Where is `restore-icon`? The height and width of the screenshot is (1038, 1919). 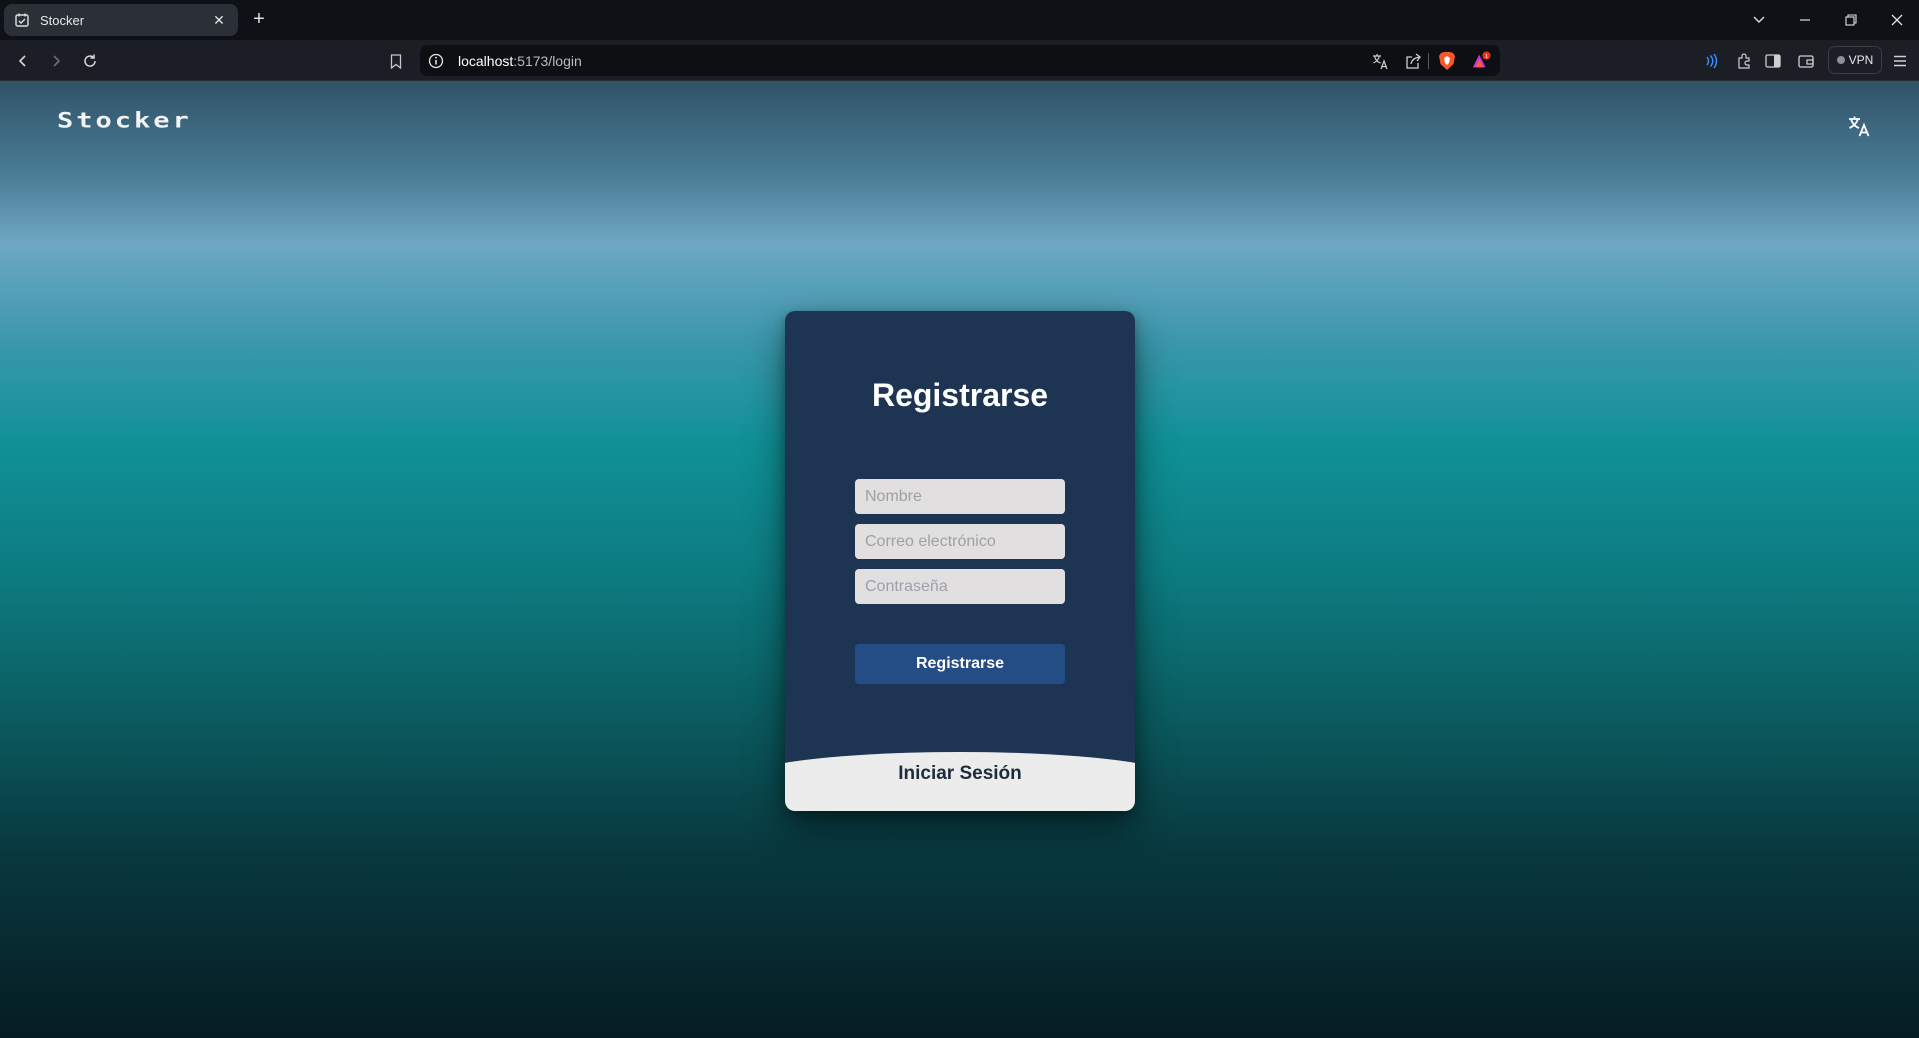 restore-icon is located at coordinates (1851, 20).